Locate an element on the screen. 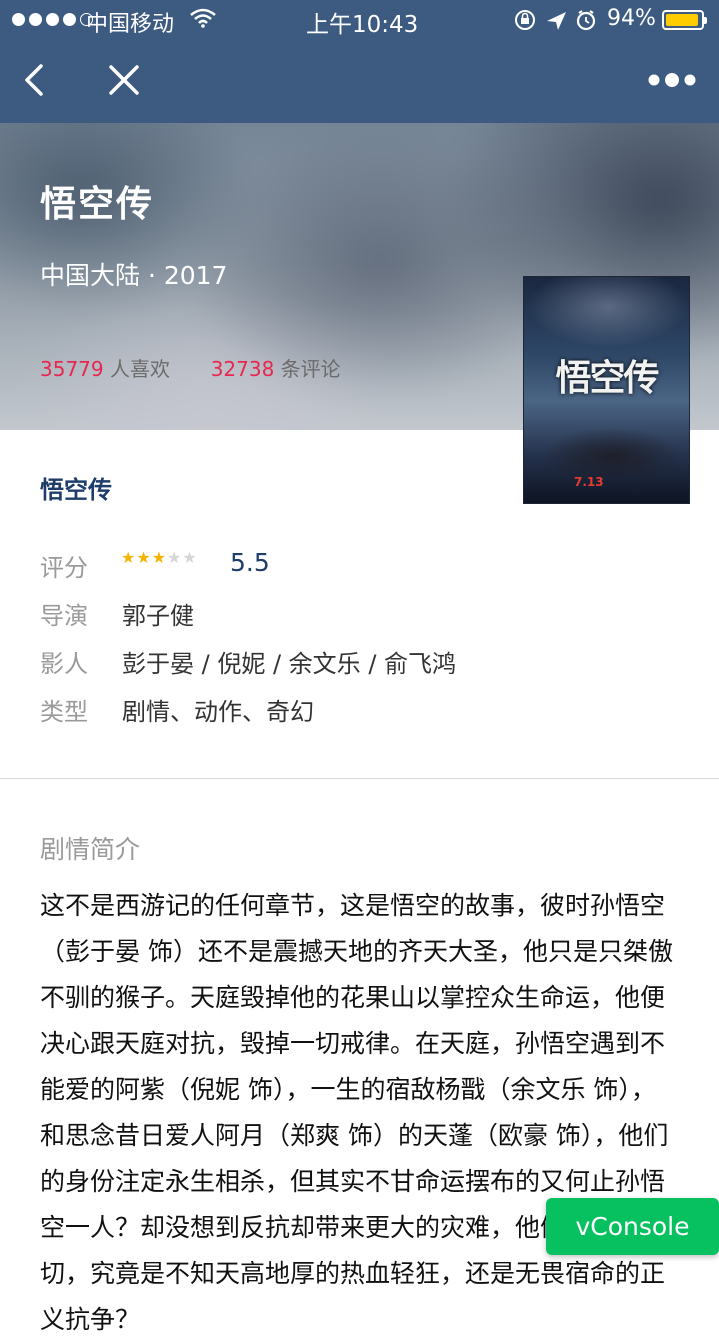 The image size is (719, 1343). nav-bar is located at coordinates (359, 81).